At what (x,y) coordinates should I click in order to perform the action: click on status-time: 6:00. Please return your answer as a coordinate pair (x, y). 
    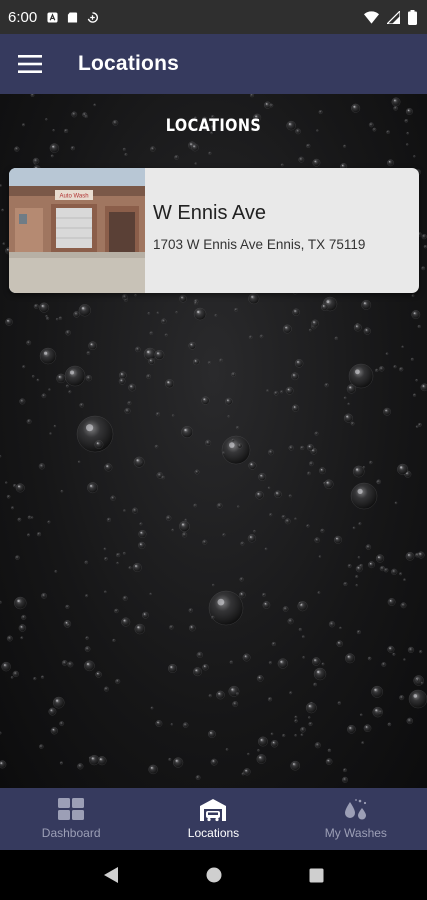
    Looking at the image, I should click on (23, 17).